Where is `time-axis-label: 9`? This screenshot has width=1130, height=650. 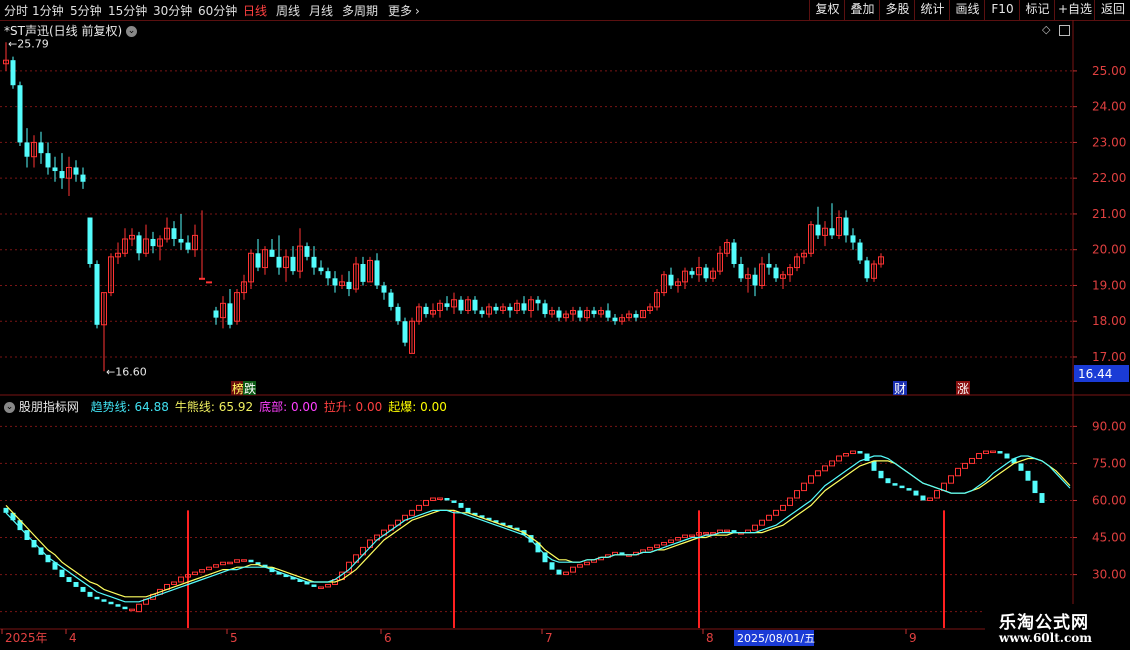 time-axis-label: 9 is located at coordinates (913, 638).